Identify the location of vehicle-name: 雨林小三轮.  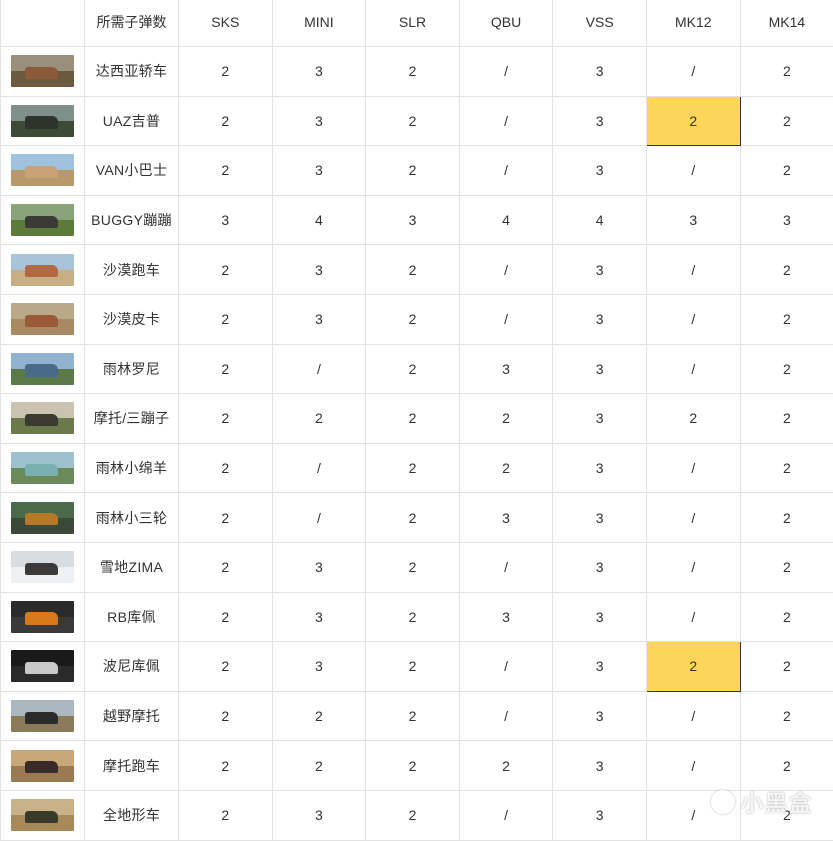
(132, 518).